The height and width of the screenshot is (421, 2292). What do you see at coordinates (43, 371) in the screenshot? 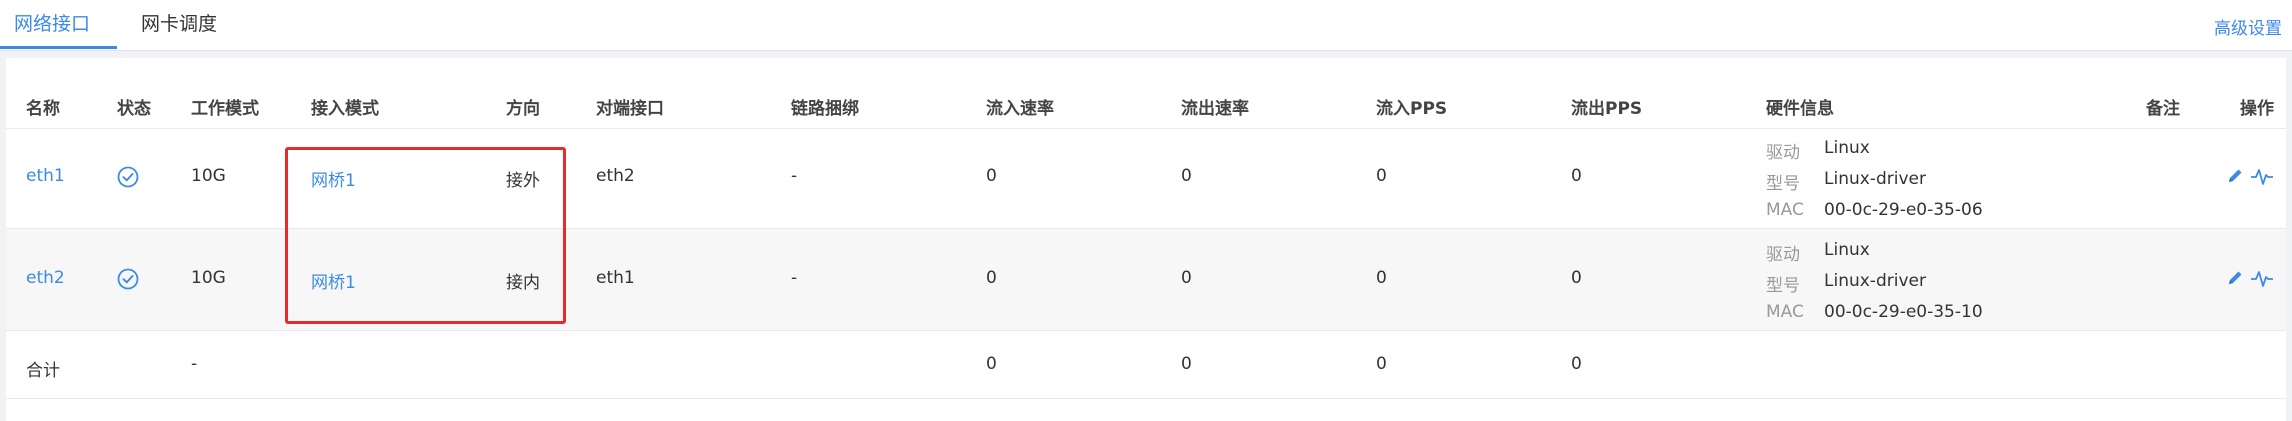
I see `total-label: 合计` at bounding box center [43, 371].